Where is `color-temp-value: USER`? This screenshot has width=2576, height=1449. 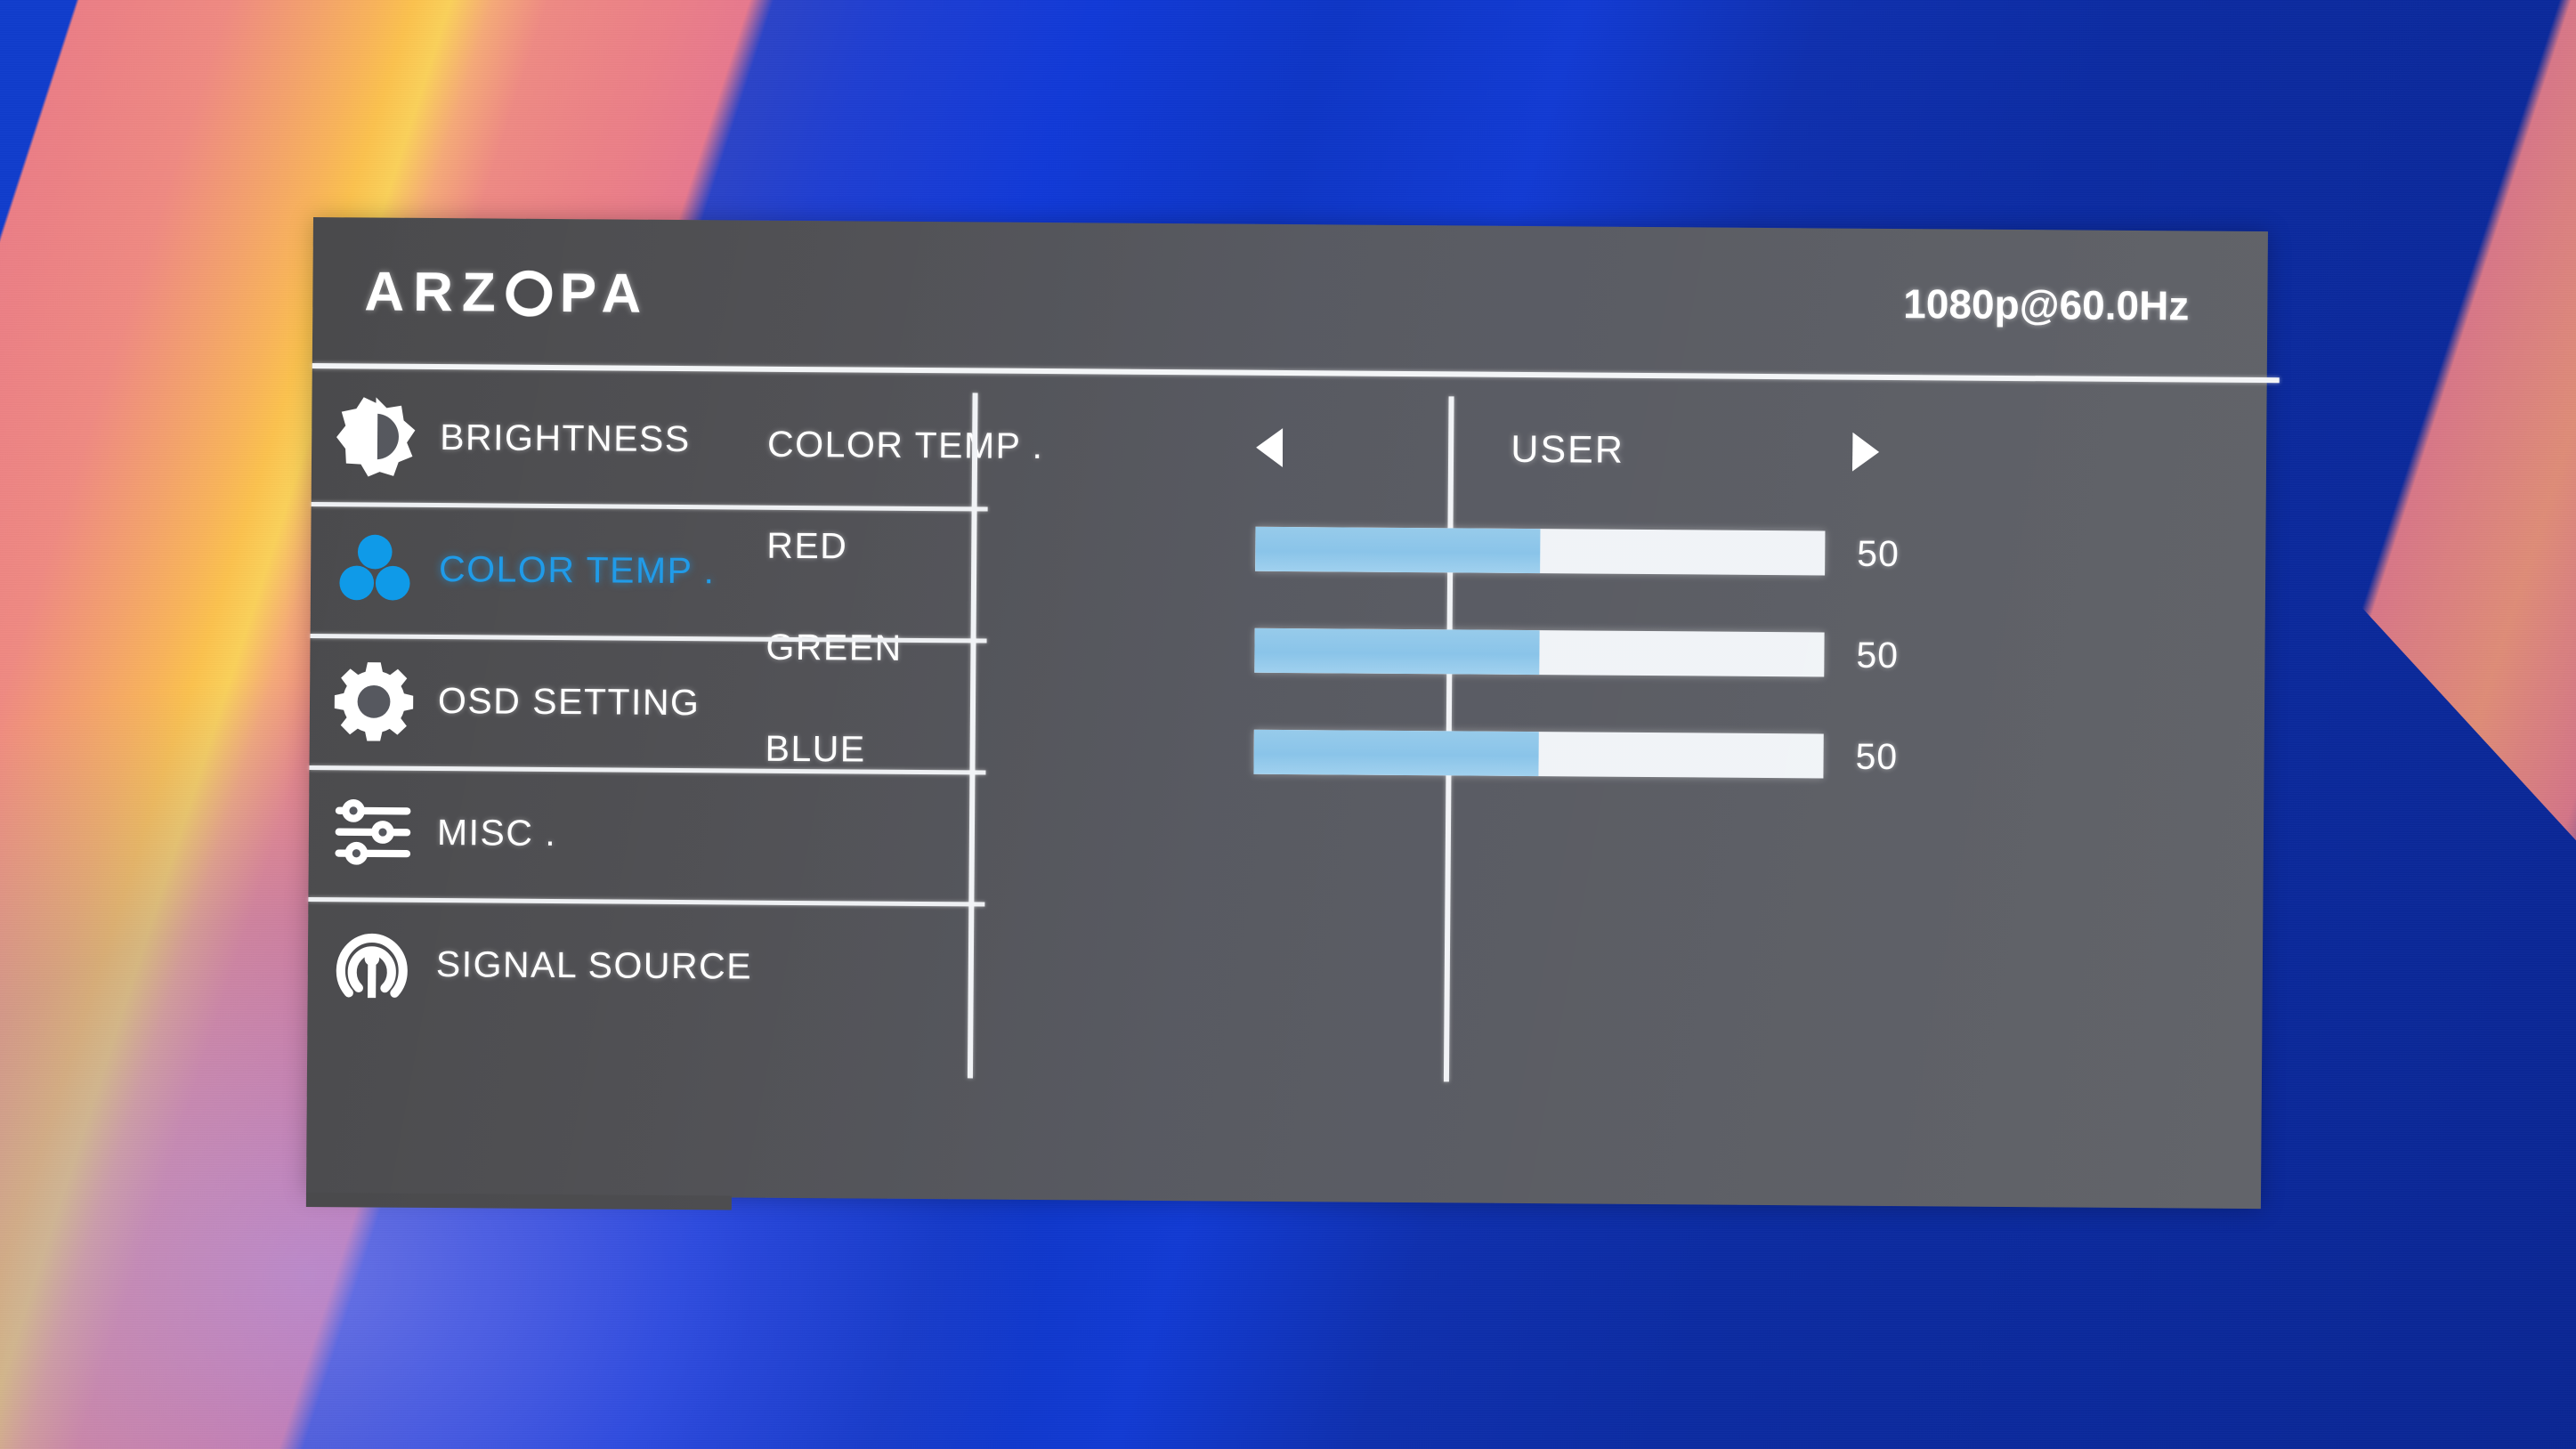 color-temp-value: USER is located at coordinates (1568, 449).